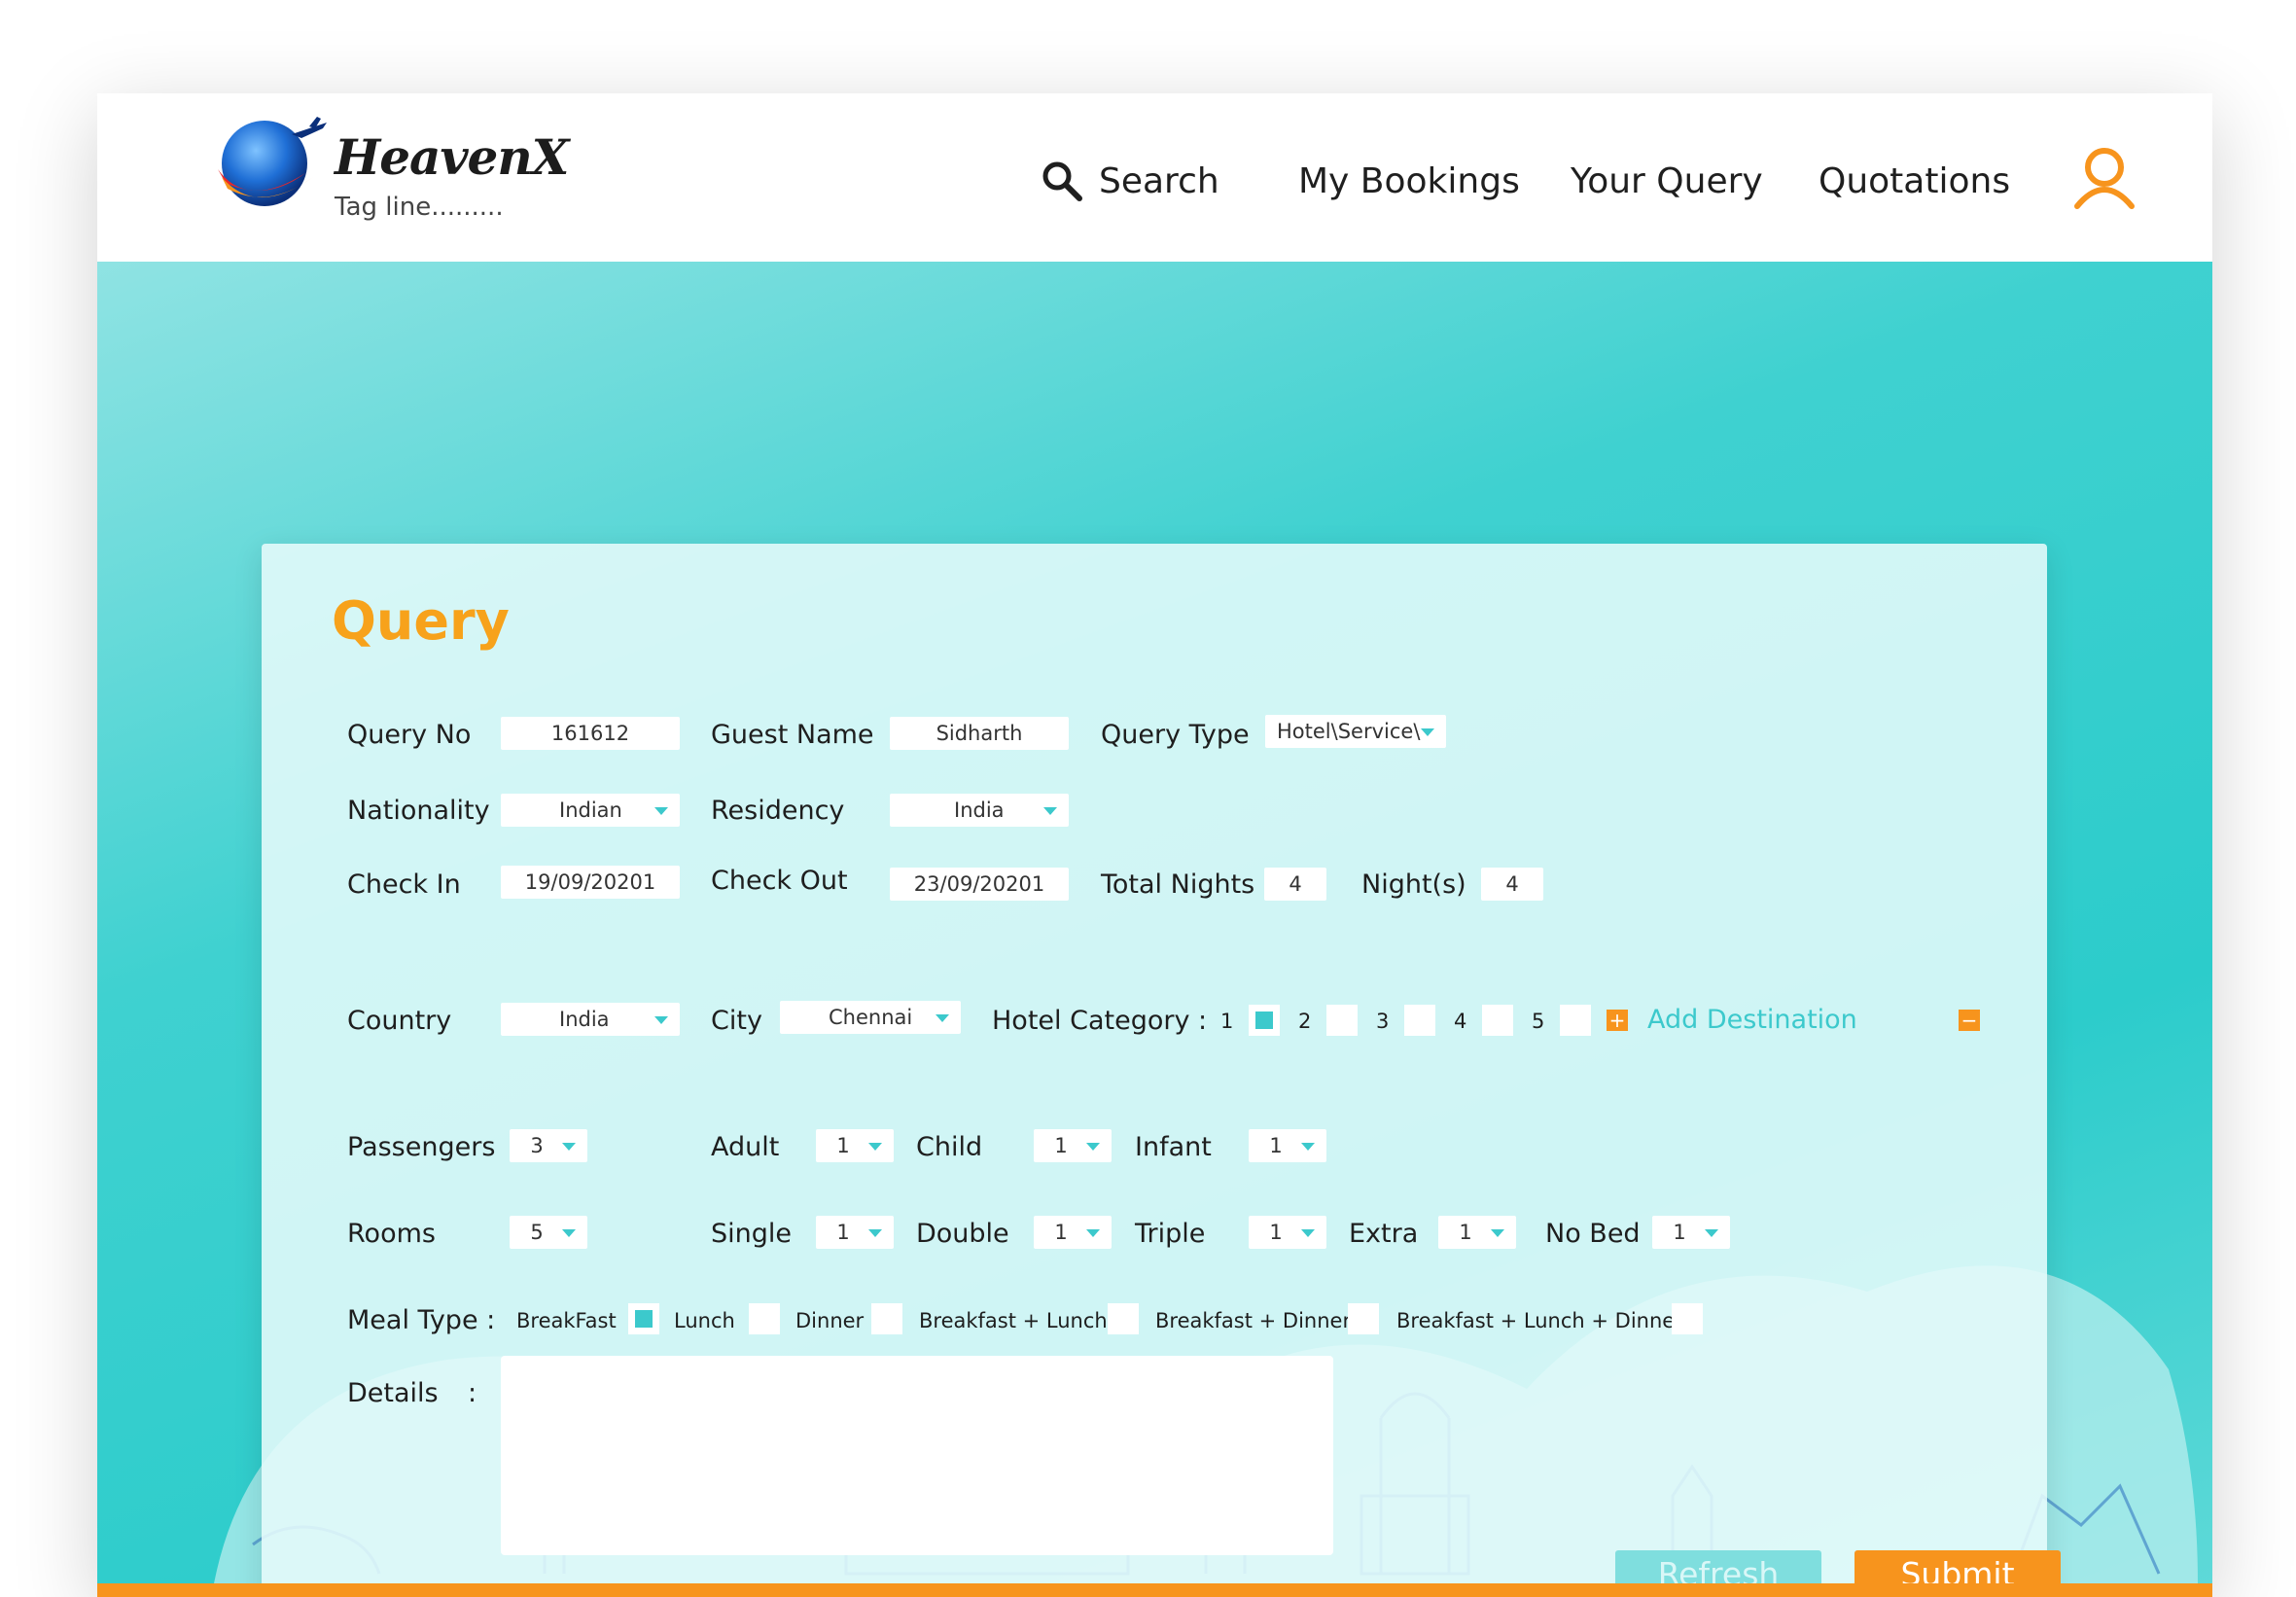  Describe the element at coordinates (793, 735) in the screenshot. I see `guest-name-label: Guest Name` at that location.